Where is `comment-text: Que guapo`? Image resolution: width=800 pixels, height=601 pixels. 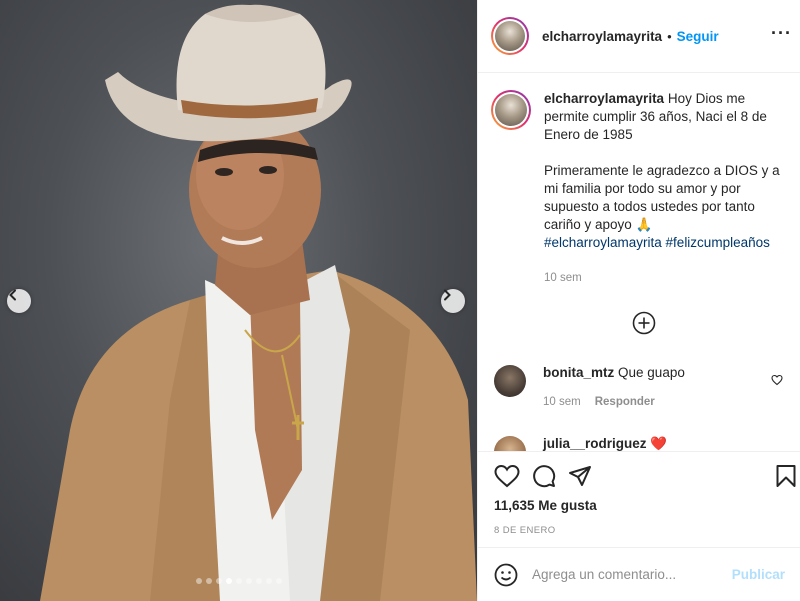
comment-text: Que guapo is located at coordinates (651, 372).